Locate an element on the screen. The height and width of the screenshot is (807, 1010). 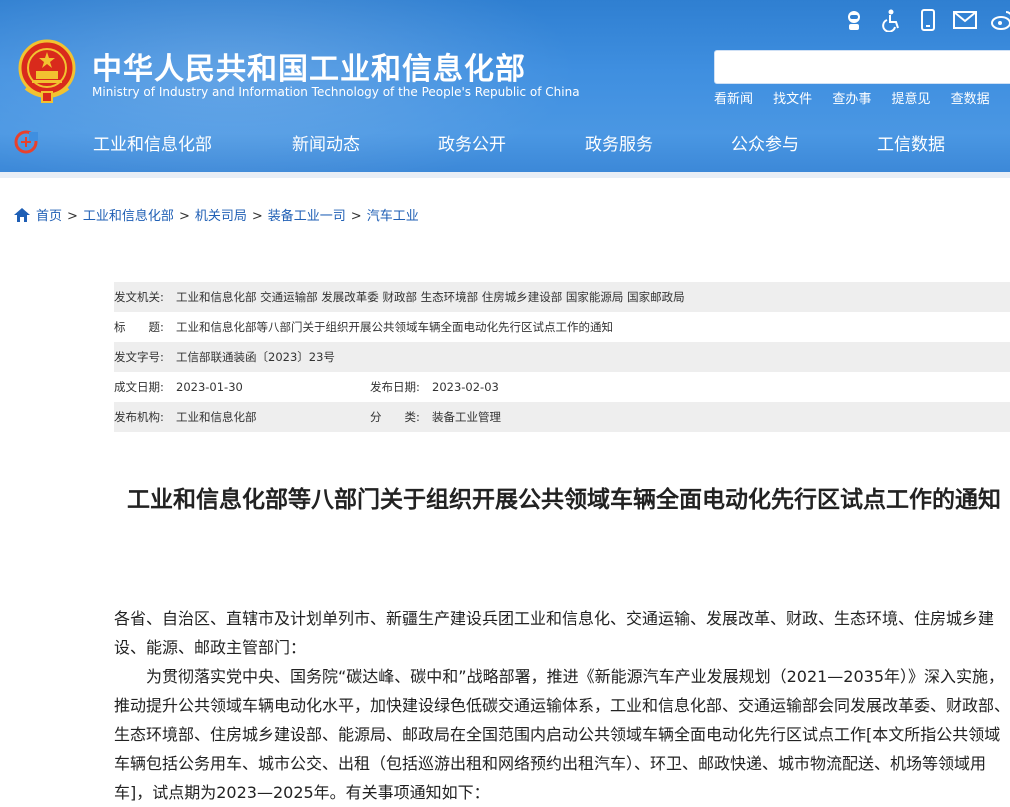
mail-icon is located at coordinates (964, 20).